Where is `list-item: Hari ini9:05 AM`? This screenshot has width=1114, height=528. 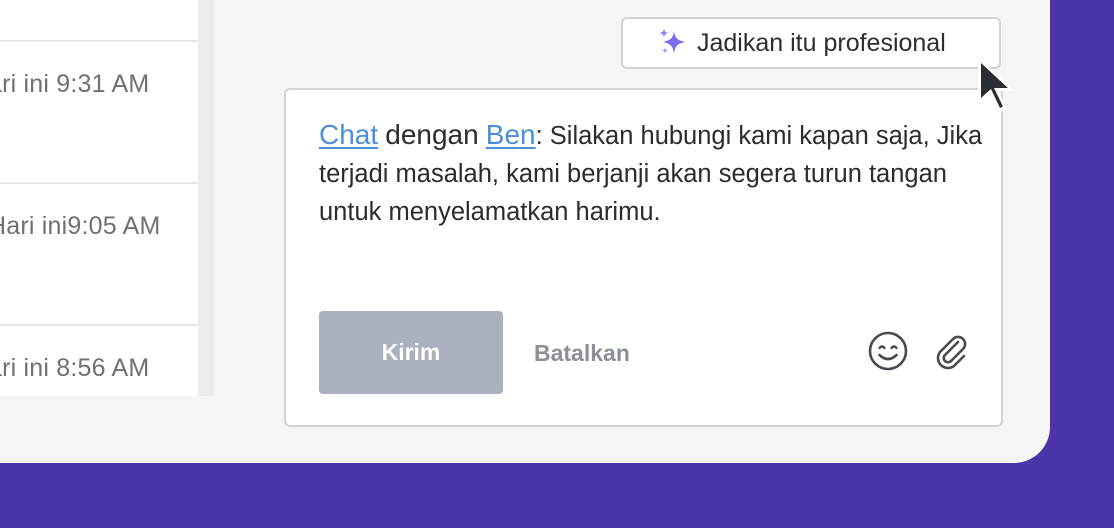 list-item: Hari ini9:05 AM is located at coordinates (99, 253).